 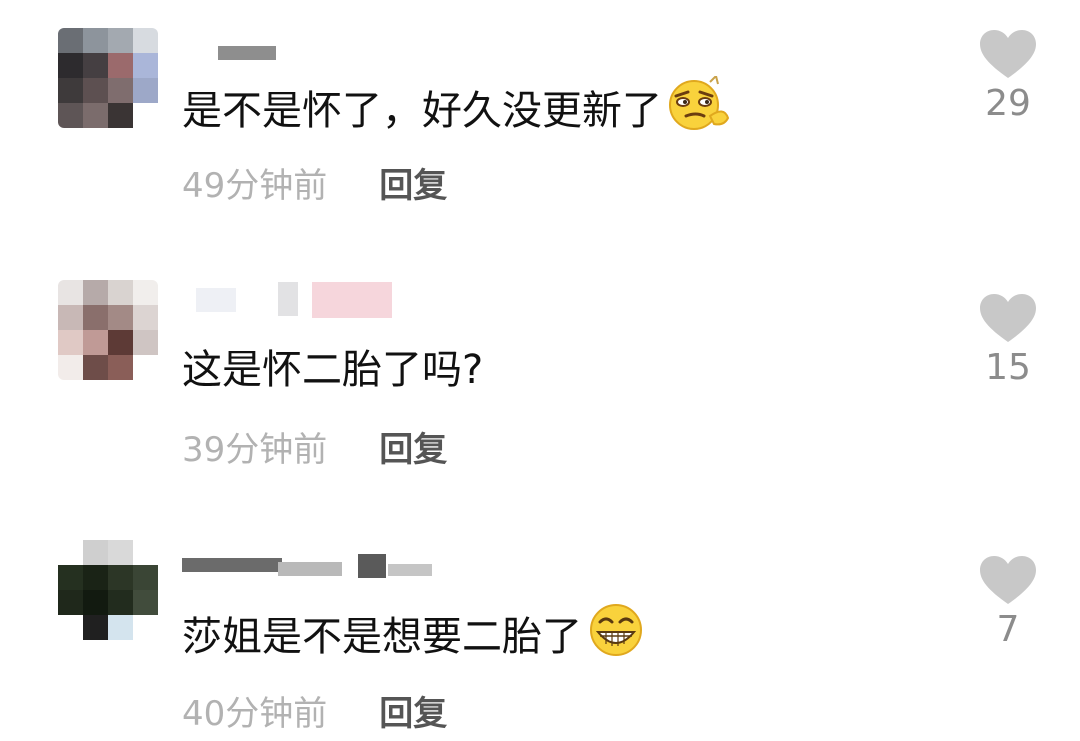 What do you see at coordinates (255, 714) in the screenshot?
I see `comment-time: 40分钟前` at bounding box center [255, 714].